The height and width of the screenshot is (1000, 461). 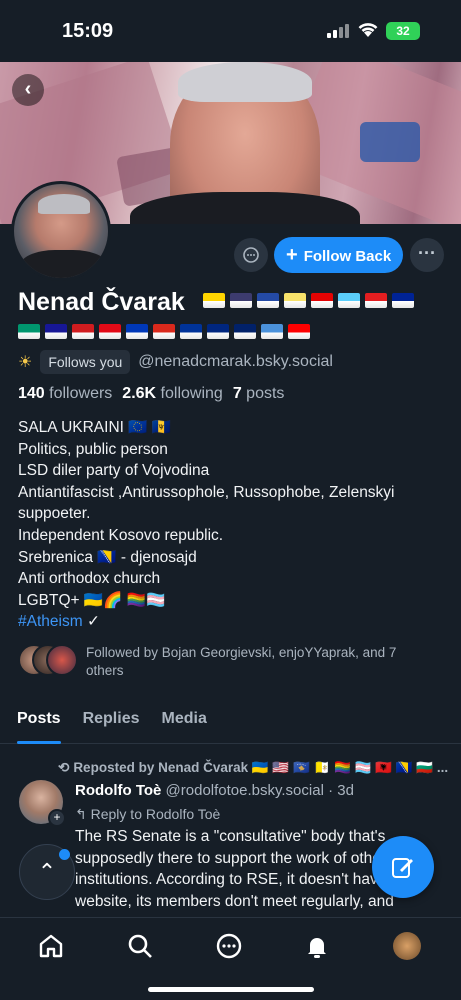 I want to click on chat-icon, so click(x=251, y=255).